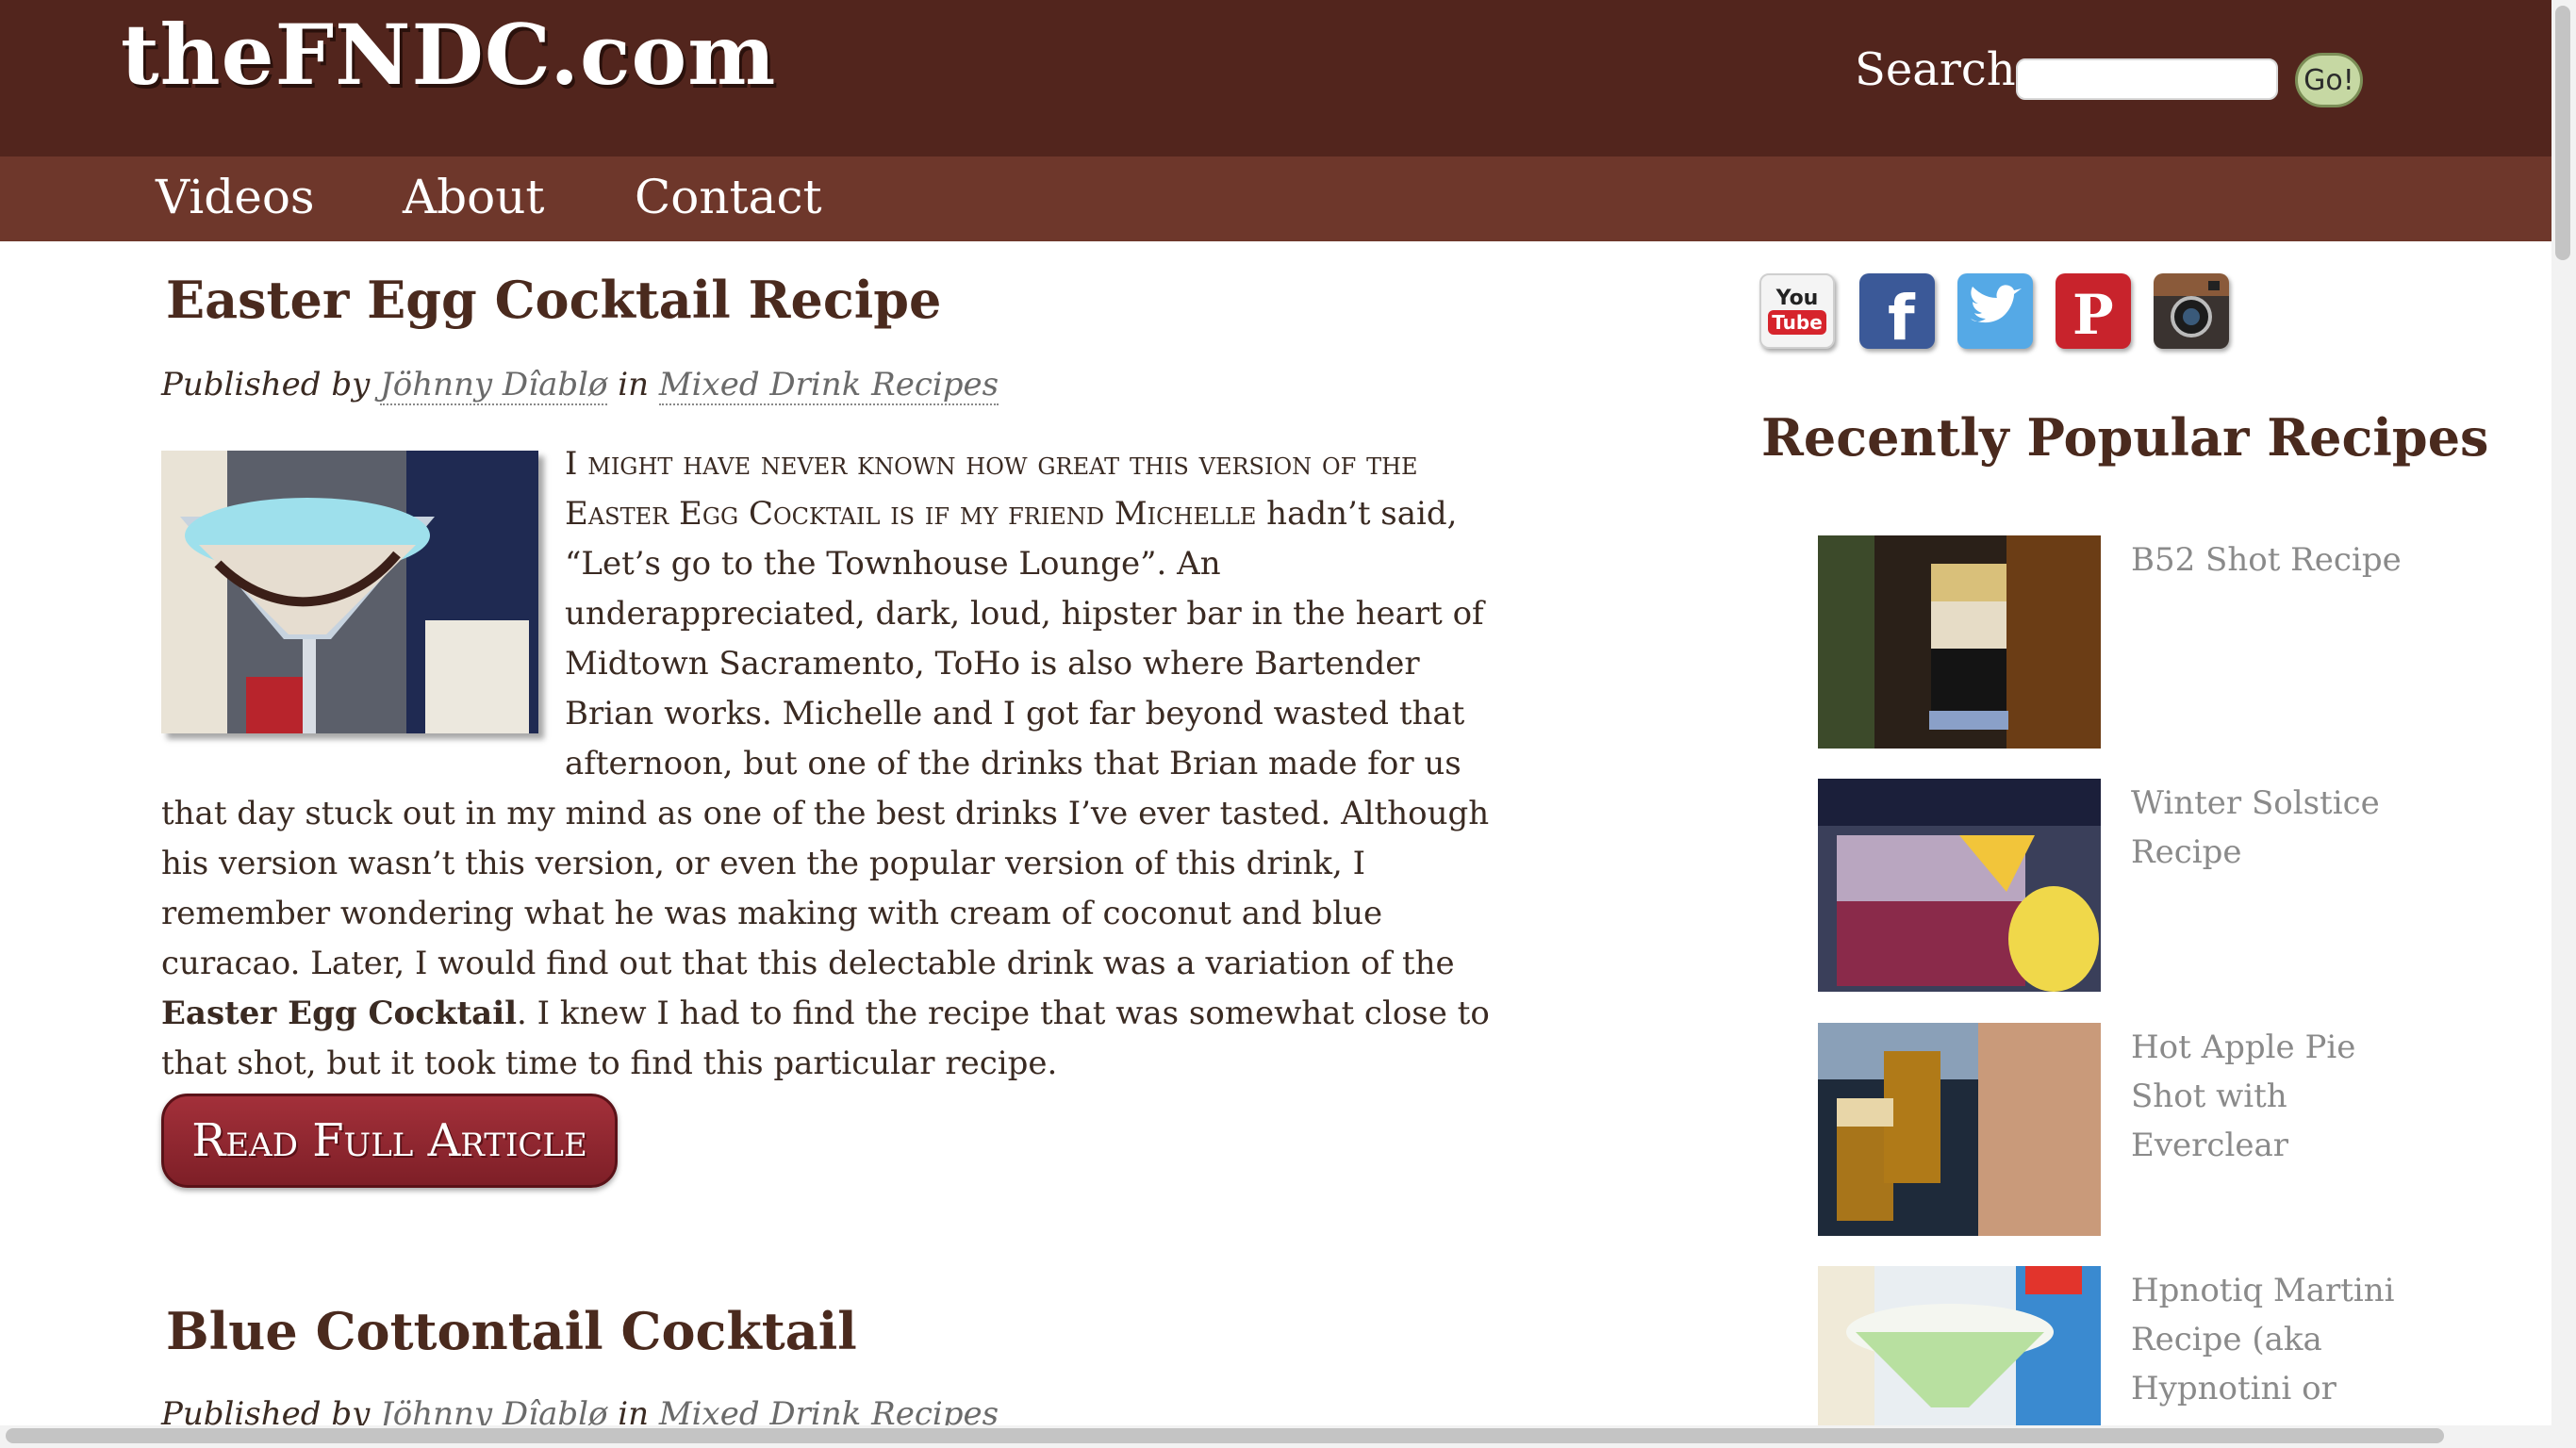 Image resolution: width=2576 pixels, height=1448 pixels. Describe the element at coordinates (448, 55) in the screenshot. I see `site-logo: theFNDC.com` at that location.